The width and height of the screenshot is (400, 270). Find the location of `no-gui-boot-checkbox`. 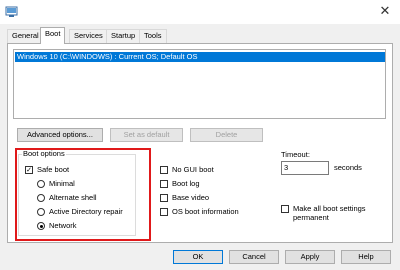

no-gui-boot-checkbox is located at coordinates (164, 170).